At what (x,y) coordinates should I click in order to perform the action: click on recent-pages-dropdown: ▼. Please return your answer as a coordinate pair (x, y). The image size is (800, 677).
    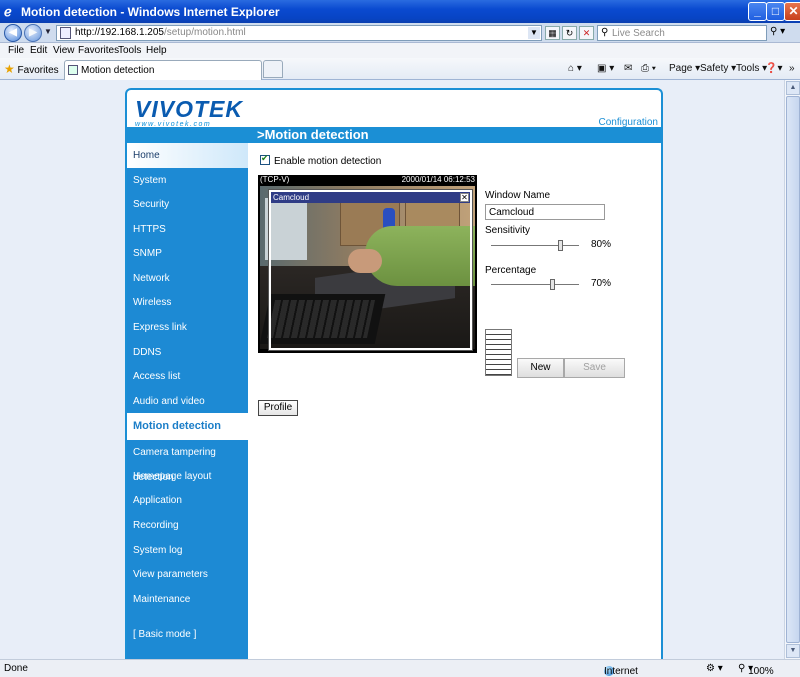
    Looking at the image, I should click on (48, 31).